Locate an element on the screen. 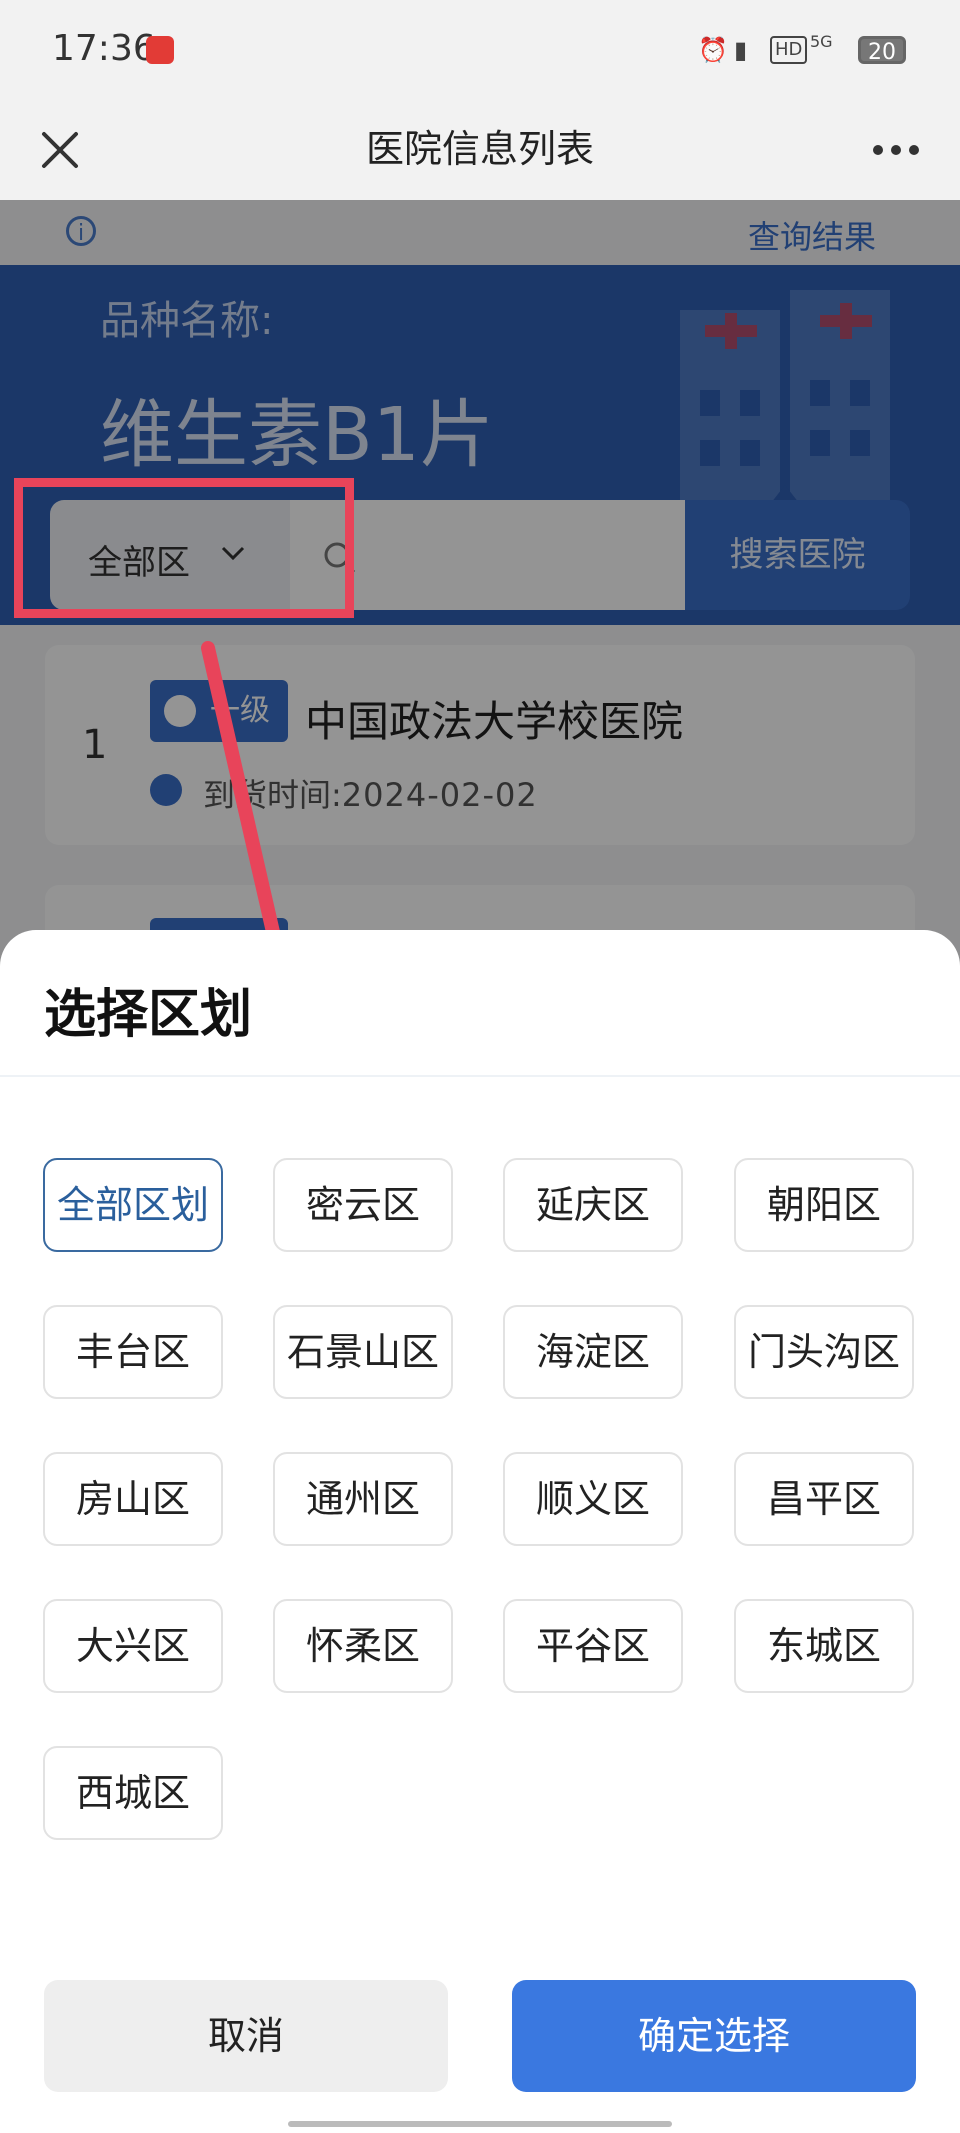 The height and width of the screenshot is (2133, 960). district-option: 密云区 is located at coordinates (363, 1205).